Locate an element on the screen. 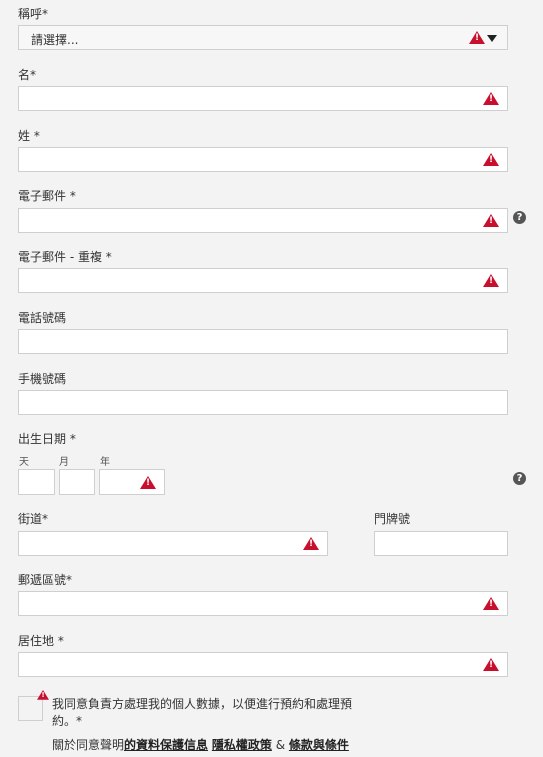 The height and width of the screenshot is (757, 543). email-repeat-input is located at coordinates (263, 280).